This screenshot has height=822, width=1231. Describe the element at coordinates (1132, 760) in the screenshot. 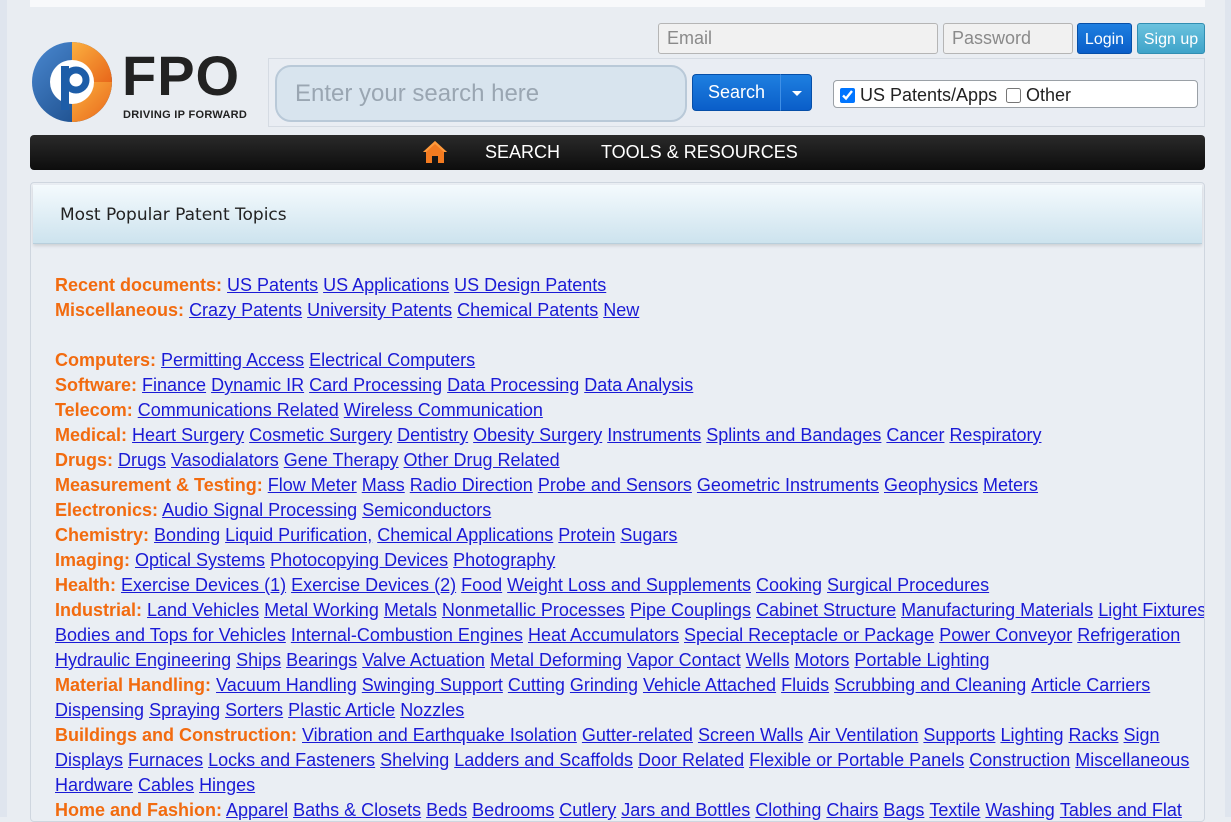

I see `topic-link: Miscellaneous` at that location.